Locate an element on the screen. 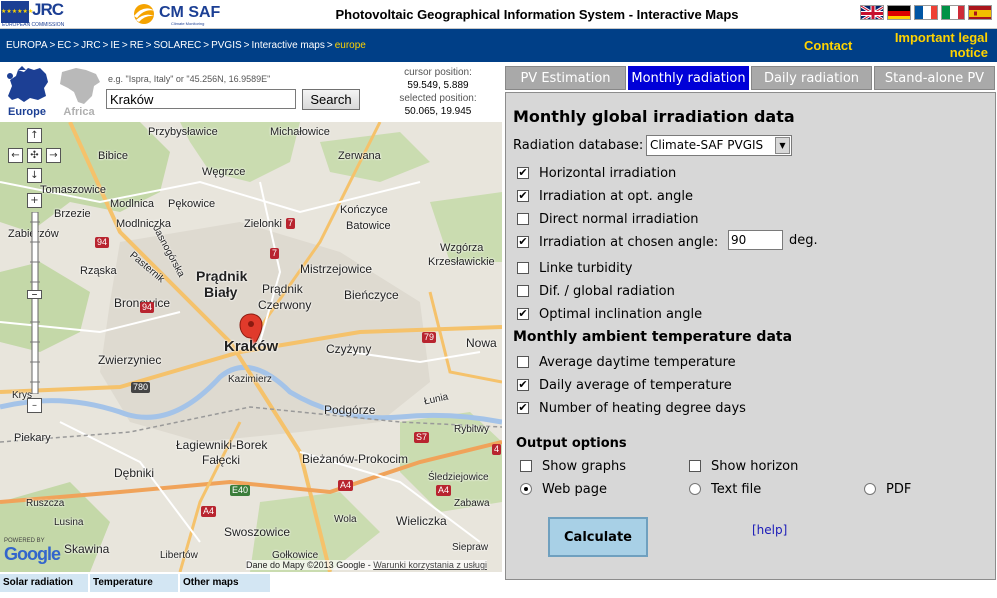  es-flag-icon is located at coordinates (980, 12).